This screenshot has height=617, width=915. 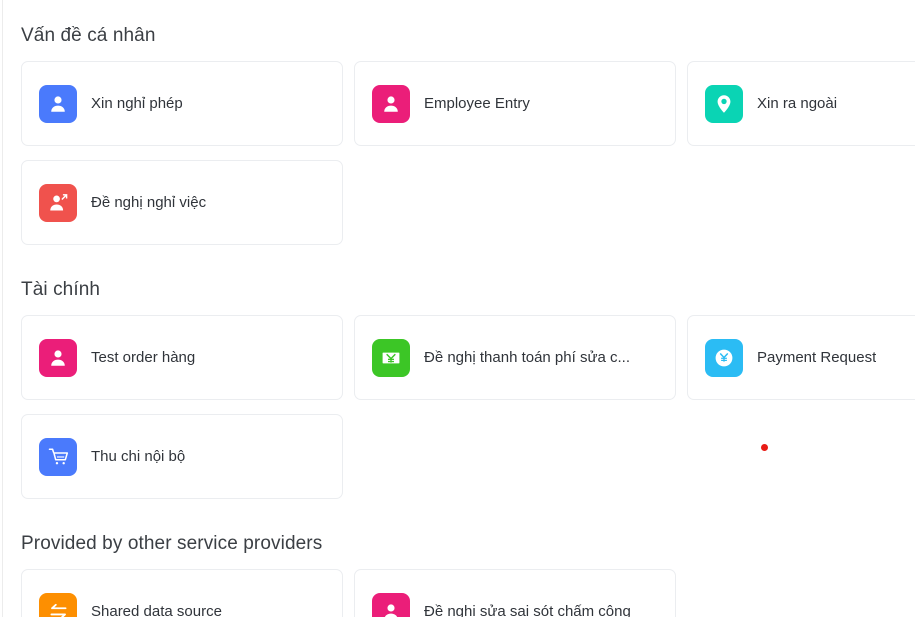 What do you see at coordinates (764, 447) in the screenshot?
I see `cursor-dot` at bounding box center [764, 447].